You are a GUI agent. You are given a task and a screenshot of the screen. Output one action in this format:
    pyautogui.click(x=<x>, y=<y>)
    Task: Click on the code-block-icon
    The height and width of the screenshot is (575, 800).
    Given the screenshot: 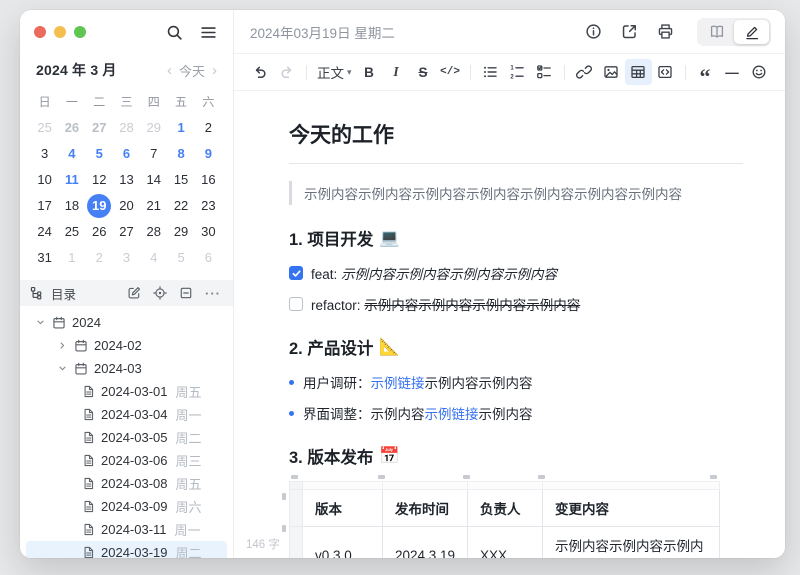 What is the action you would take?
    pyautogui.click(x=665, y=72)
    